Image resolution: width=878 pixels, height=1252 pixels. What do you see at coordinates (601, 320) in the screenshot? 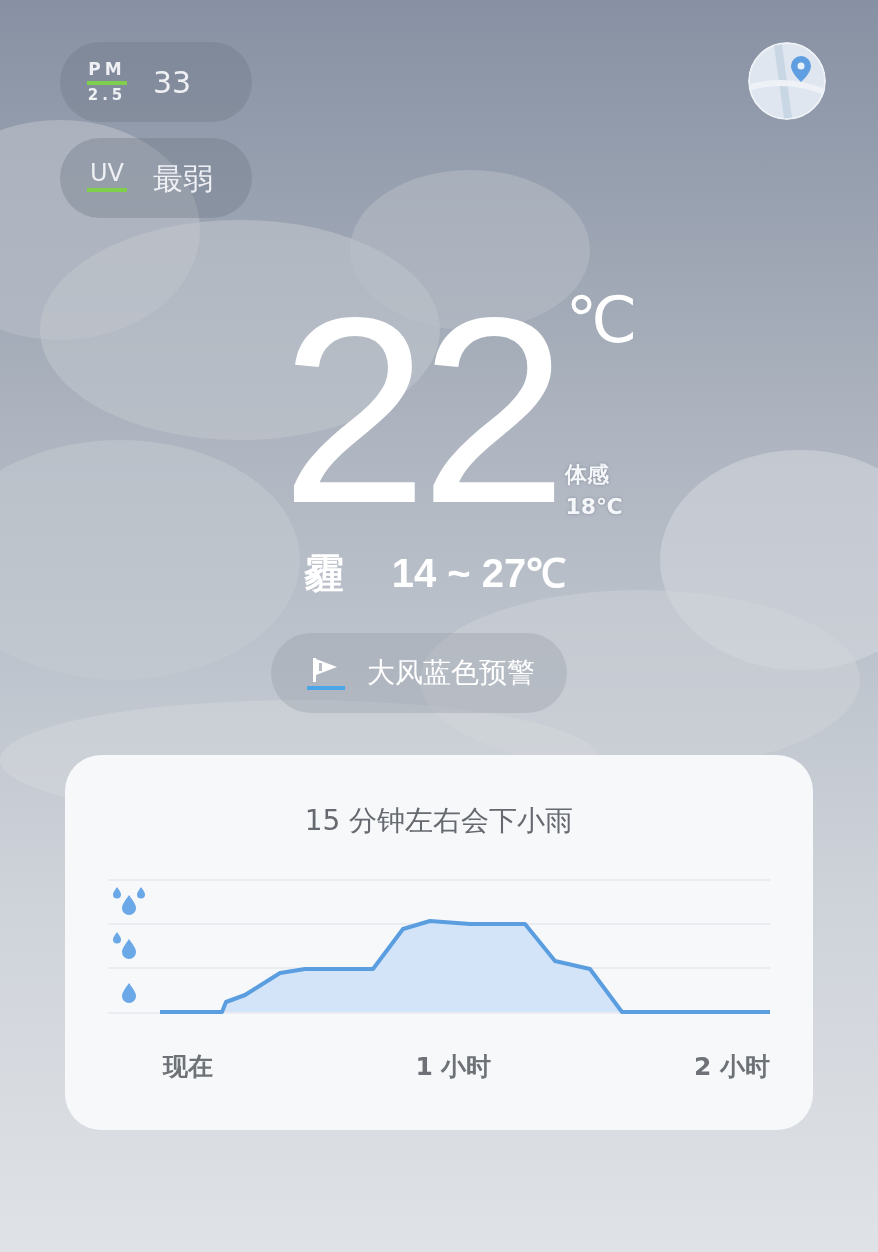
I see `temperature-unit: ℃` at bounding box center [601, 320].